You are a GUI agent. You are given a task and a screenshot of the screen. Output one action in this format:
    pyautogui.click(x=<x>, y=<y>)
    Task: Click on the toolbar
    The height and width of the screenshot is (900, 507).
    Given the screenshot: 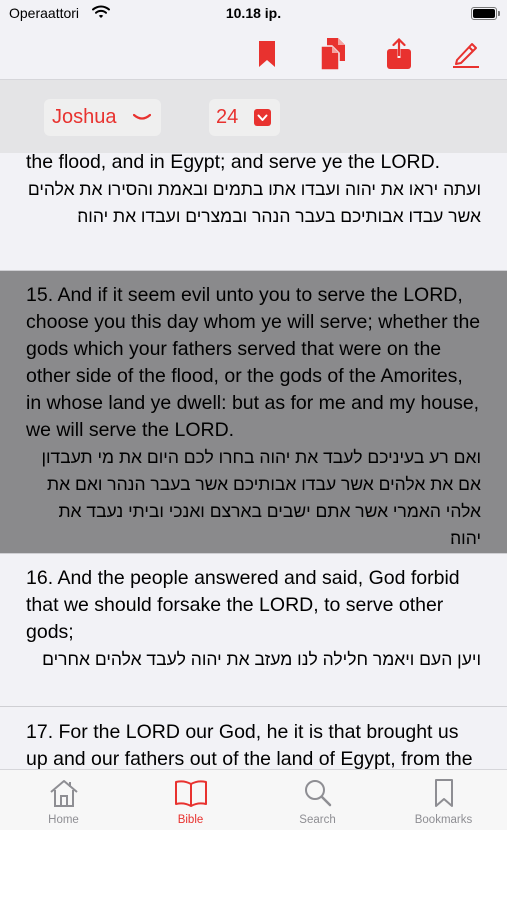 What is the action you would take?
    pyautogui.click(x=253, y=55)
    